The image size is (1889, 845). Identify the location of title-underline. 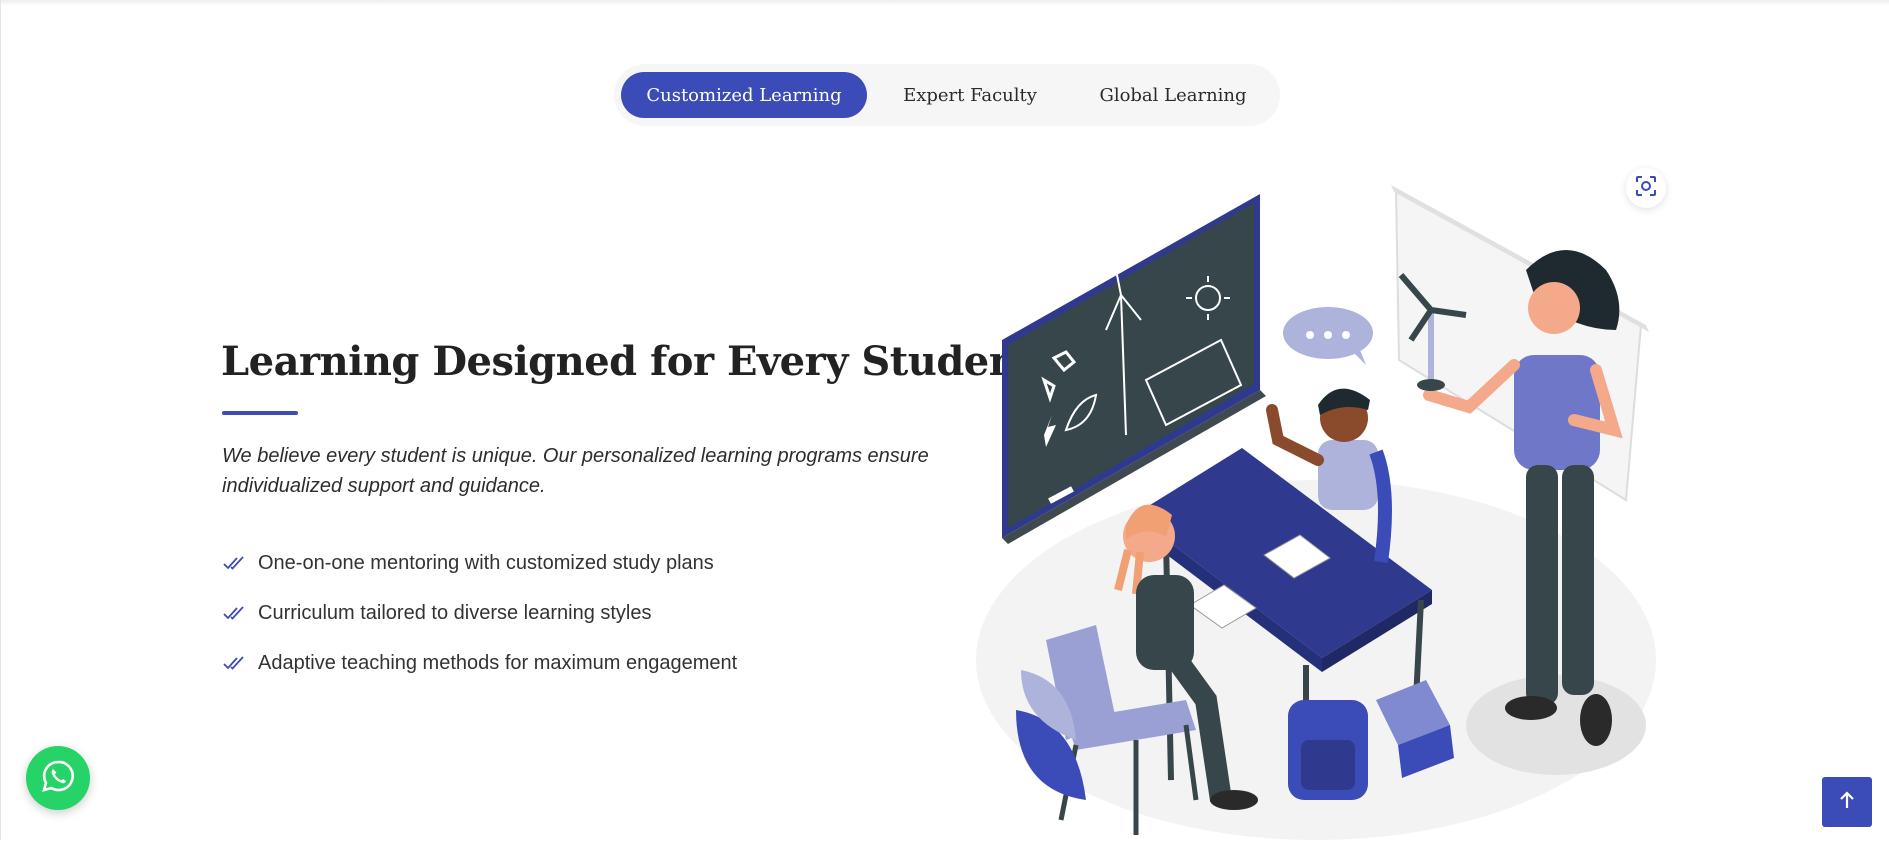
(260, 413).